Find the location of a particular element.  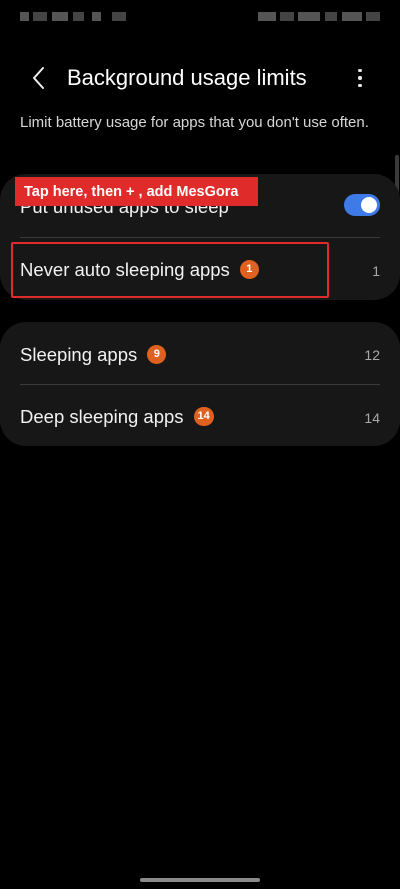

chevron-left-icon is located at coordinates (38, 78).